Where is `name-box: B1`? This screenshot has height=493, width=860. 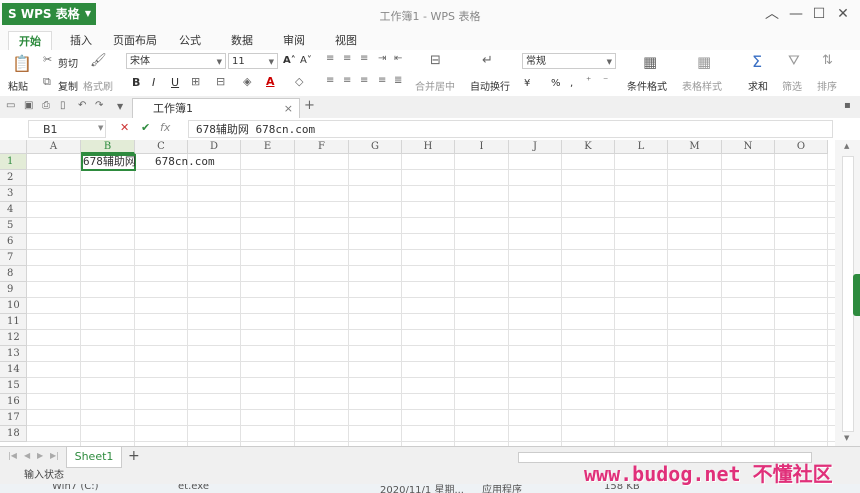
name-box: B1 is located at coordinates (67, 129).